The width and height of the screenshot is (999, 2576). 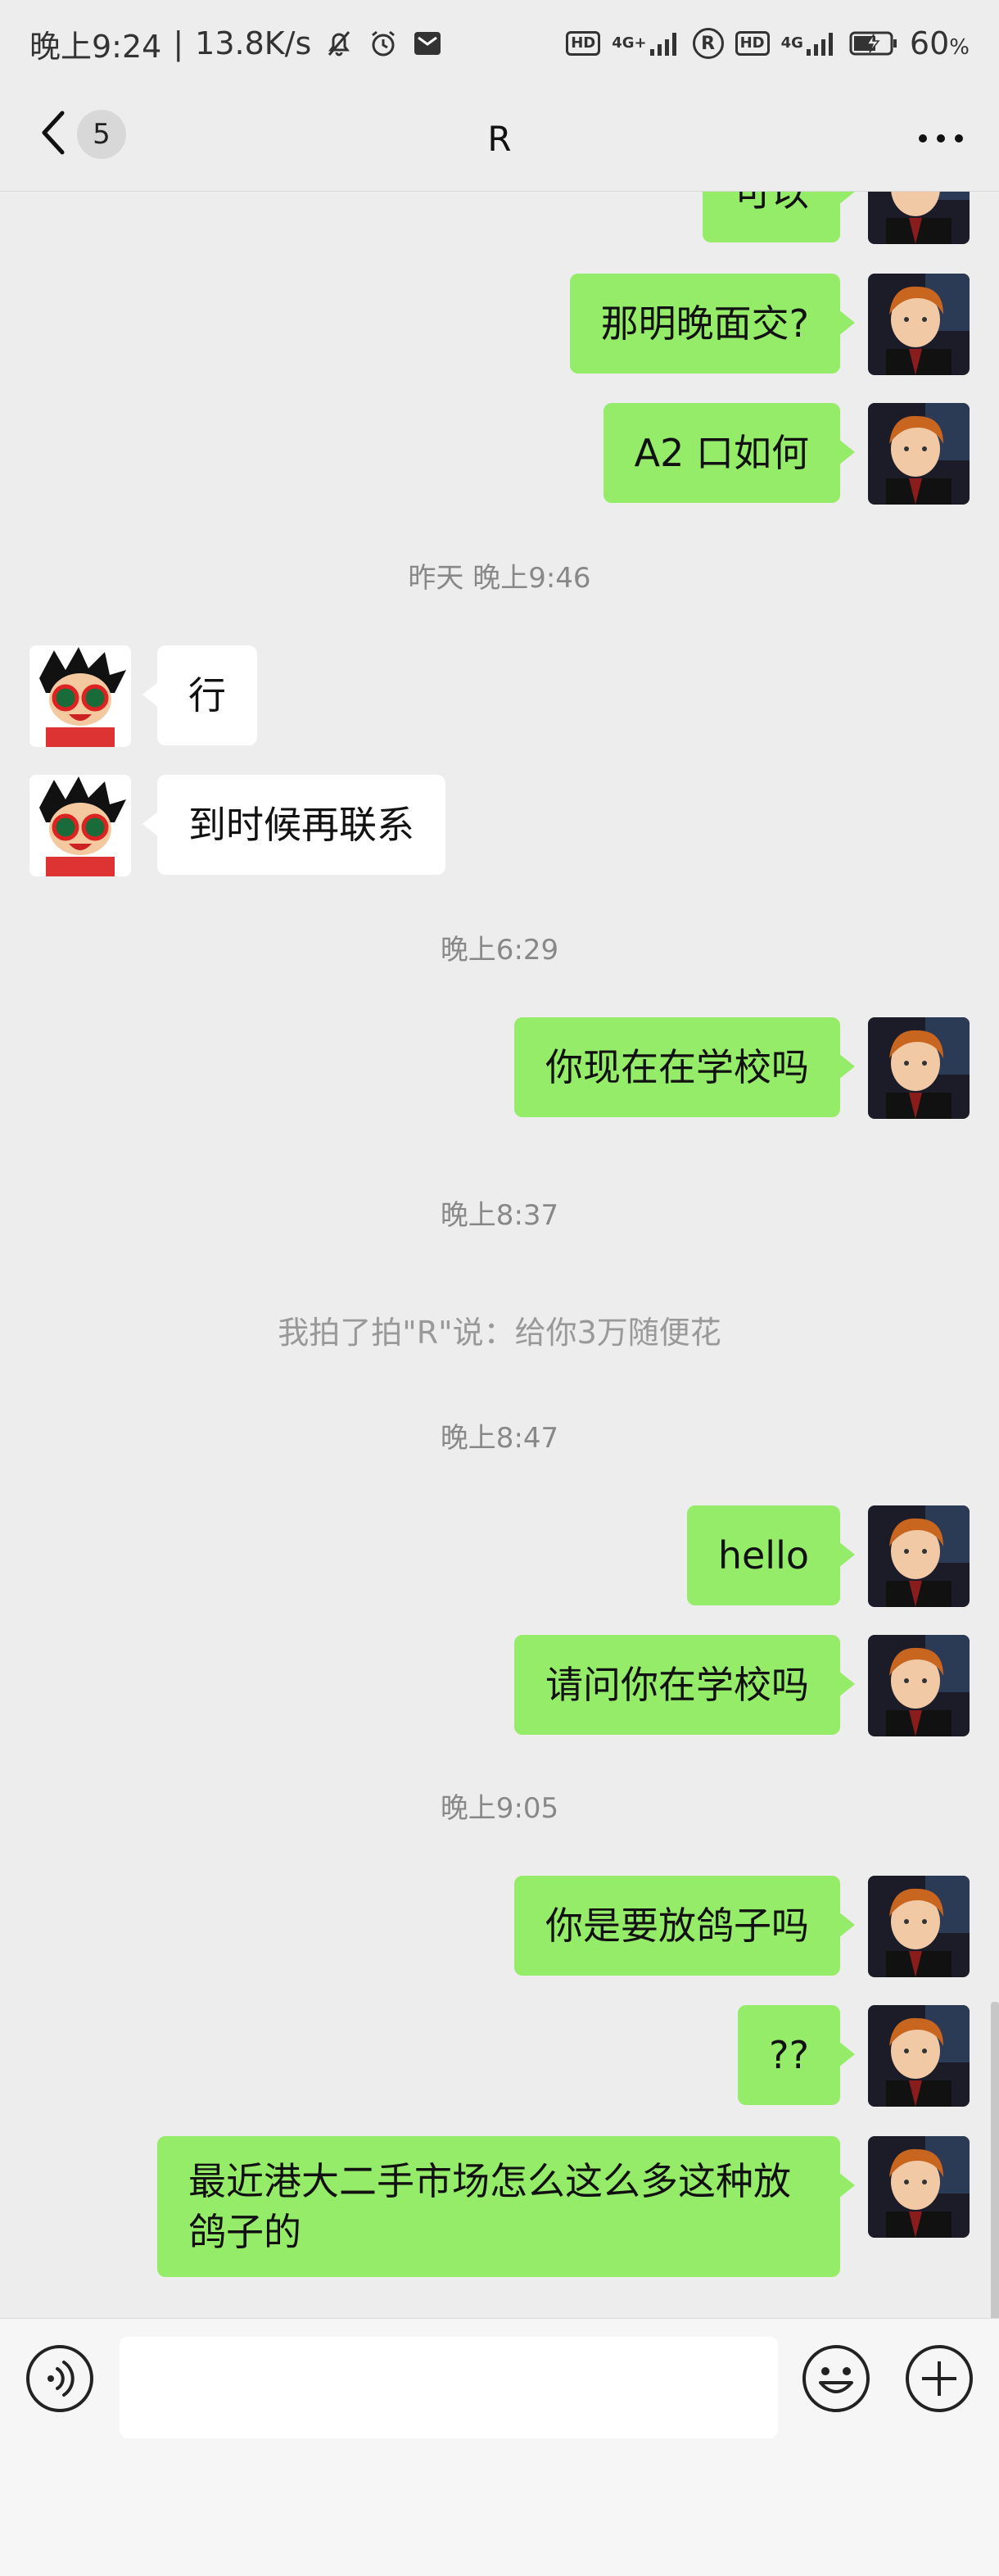 I want to click on contact-message-bubble: 到时候再联系, so click(x=293, y=825).